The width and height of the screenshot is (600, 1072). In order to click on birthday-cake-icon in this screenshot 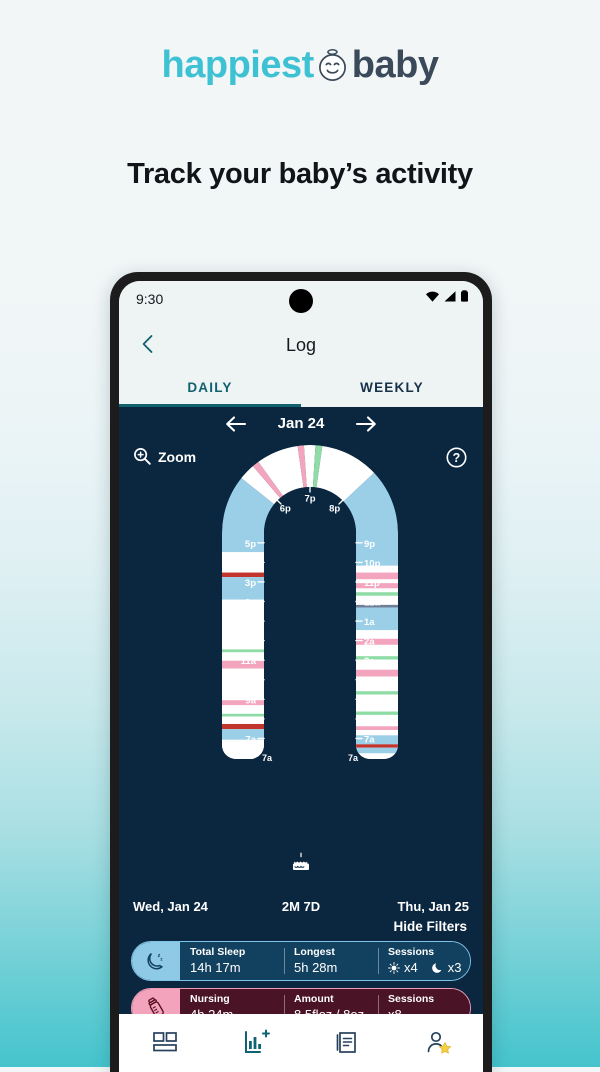, I will do `click(301, 865)`.